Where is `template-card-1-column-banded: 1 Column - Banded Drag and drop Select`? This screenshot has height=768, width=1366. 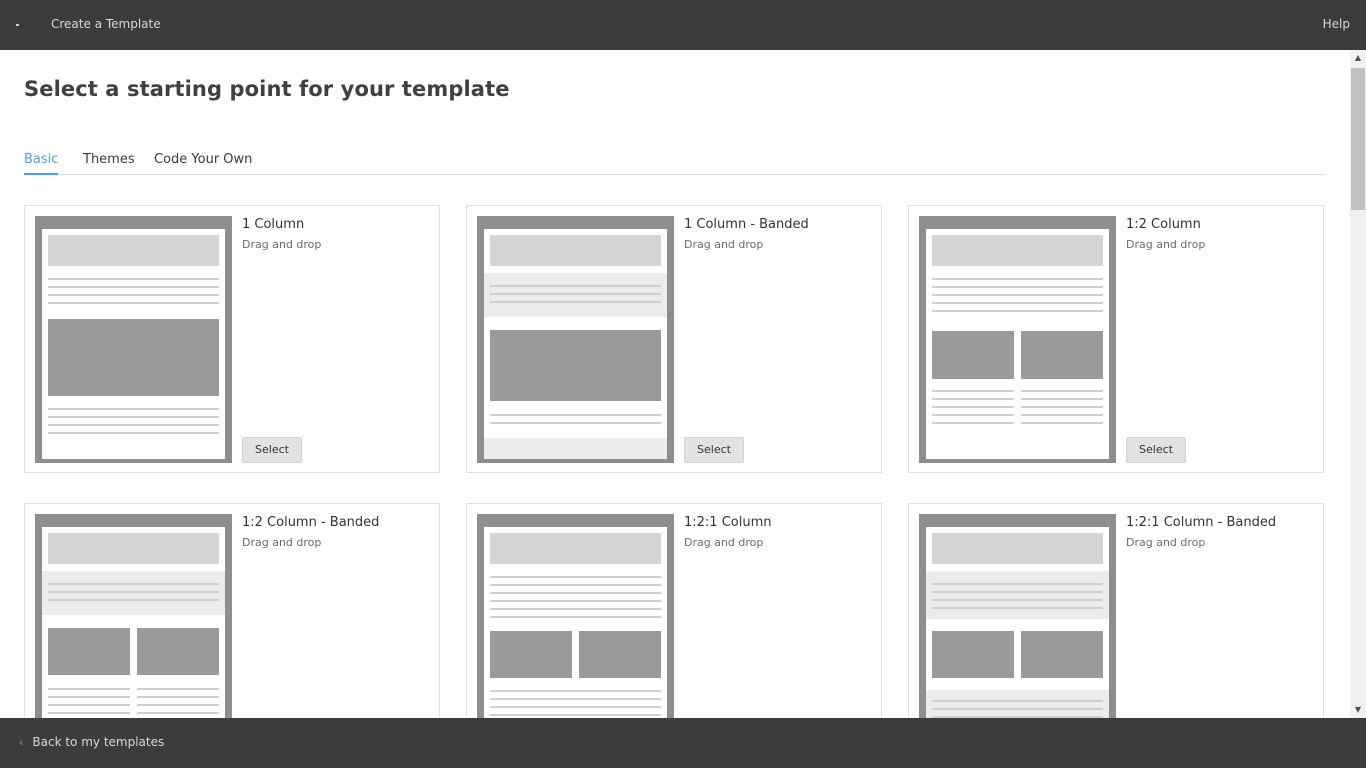
template-card-1-column-banded: 1 Column - Banded Drag and drop Select is located at coordinates (674, 339).